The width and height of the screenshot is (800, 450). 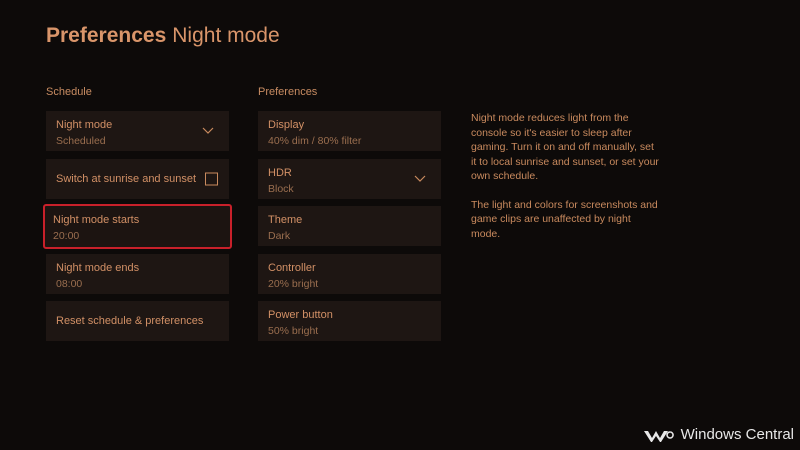 What do you see at coordinates (81, 141) in the screenshot?
I see `night-mode-value: Scheduled` at bounding box center [81, 141].